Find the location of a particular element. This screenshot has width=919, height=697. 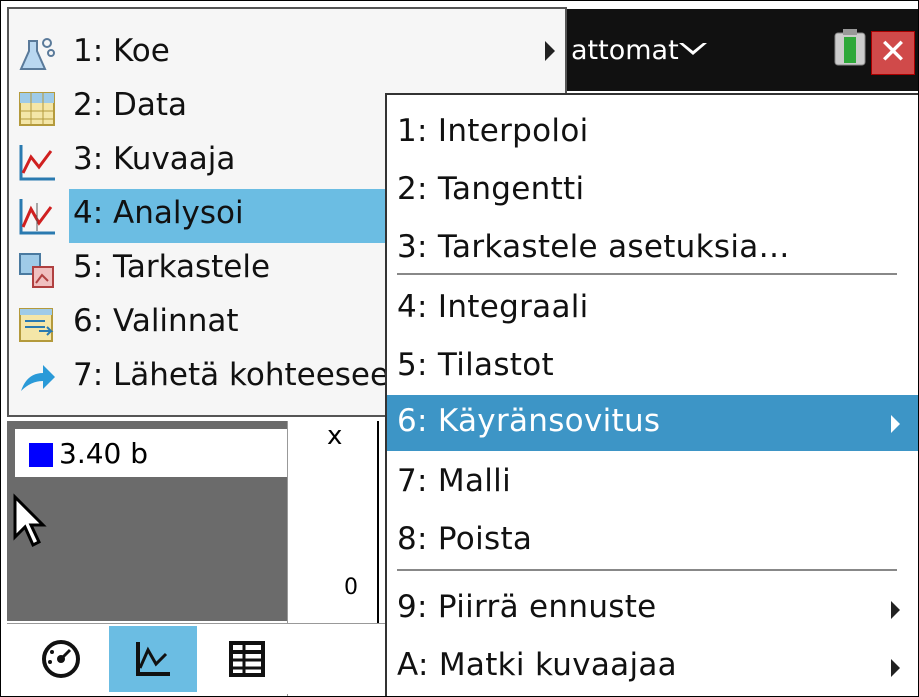

table-icon is located at coordinates (247, 659).